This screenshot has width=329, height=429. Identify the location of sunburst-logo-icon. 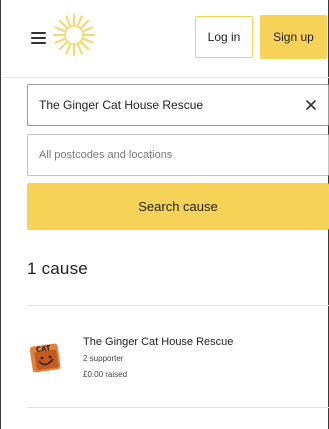
(74, 35).